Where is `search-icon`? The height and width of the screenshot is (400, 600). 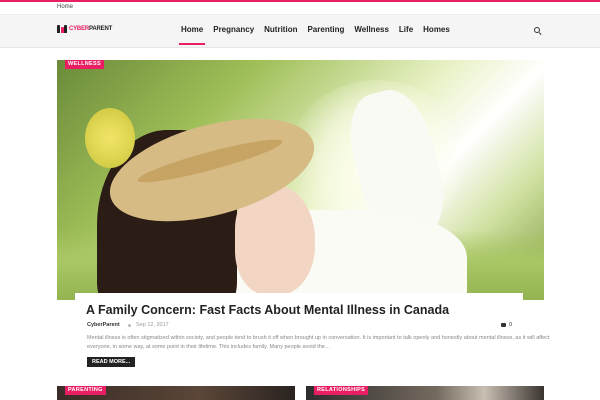 search-icon is located at coordinates (538, 31).